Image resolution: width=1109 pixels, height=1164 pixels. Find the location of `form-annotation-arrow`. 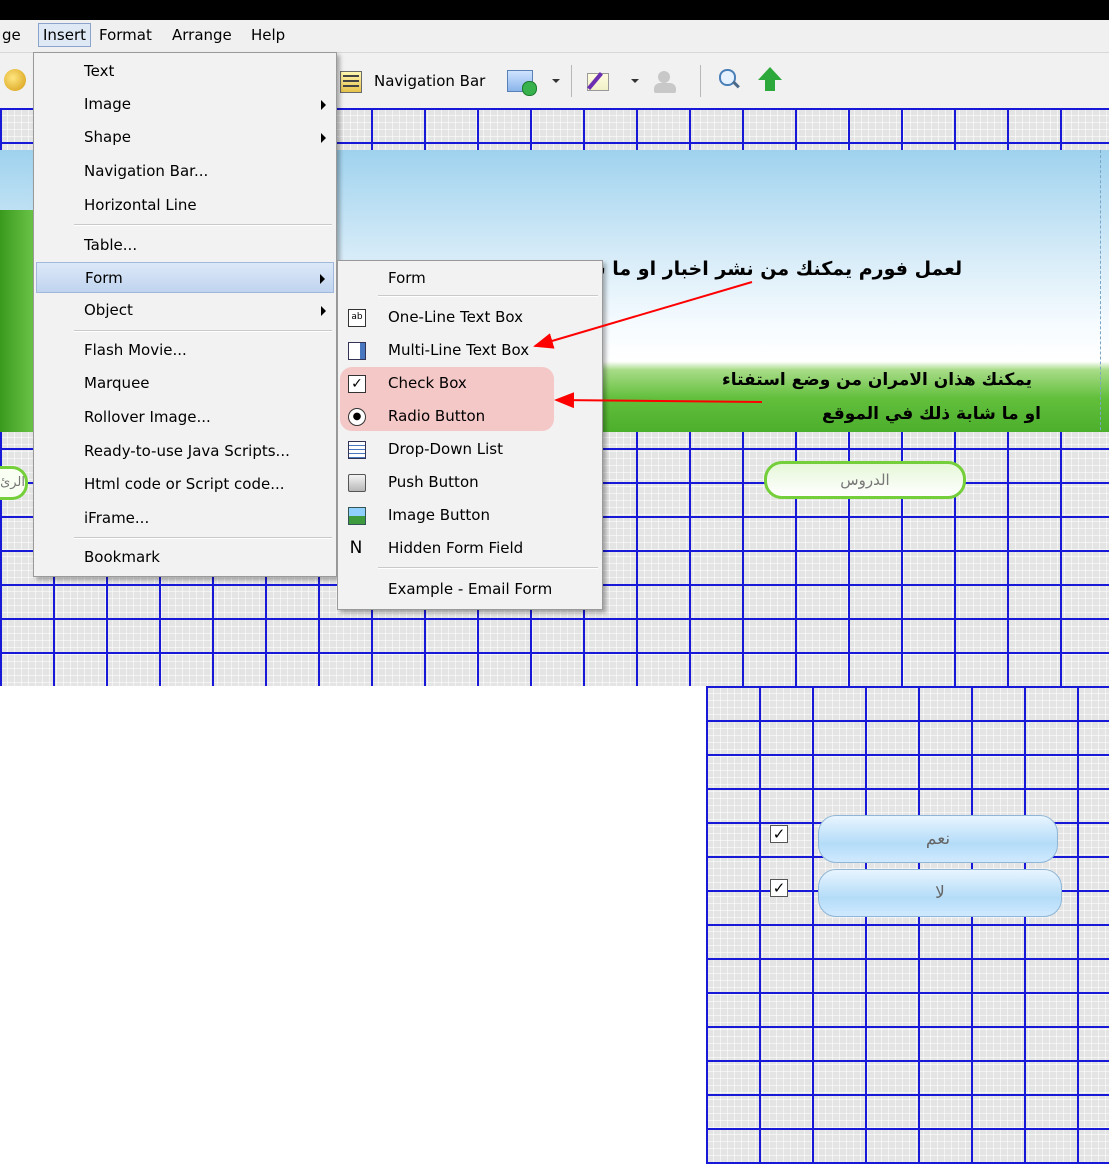

form-annotation-arrow is located at coordinates (643, 315).